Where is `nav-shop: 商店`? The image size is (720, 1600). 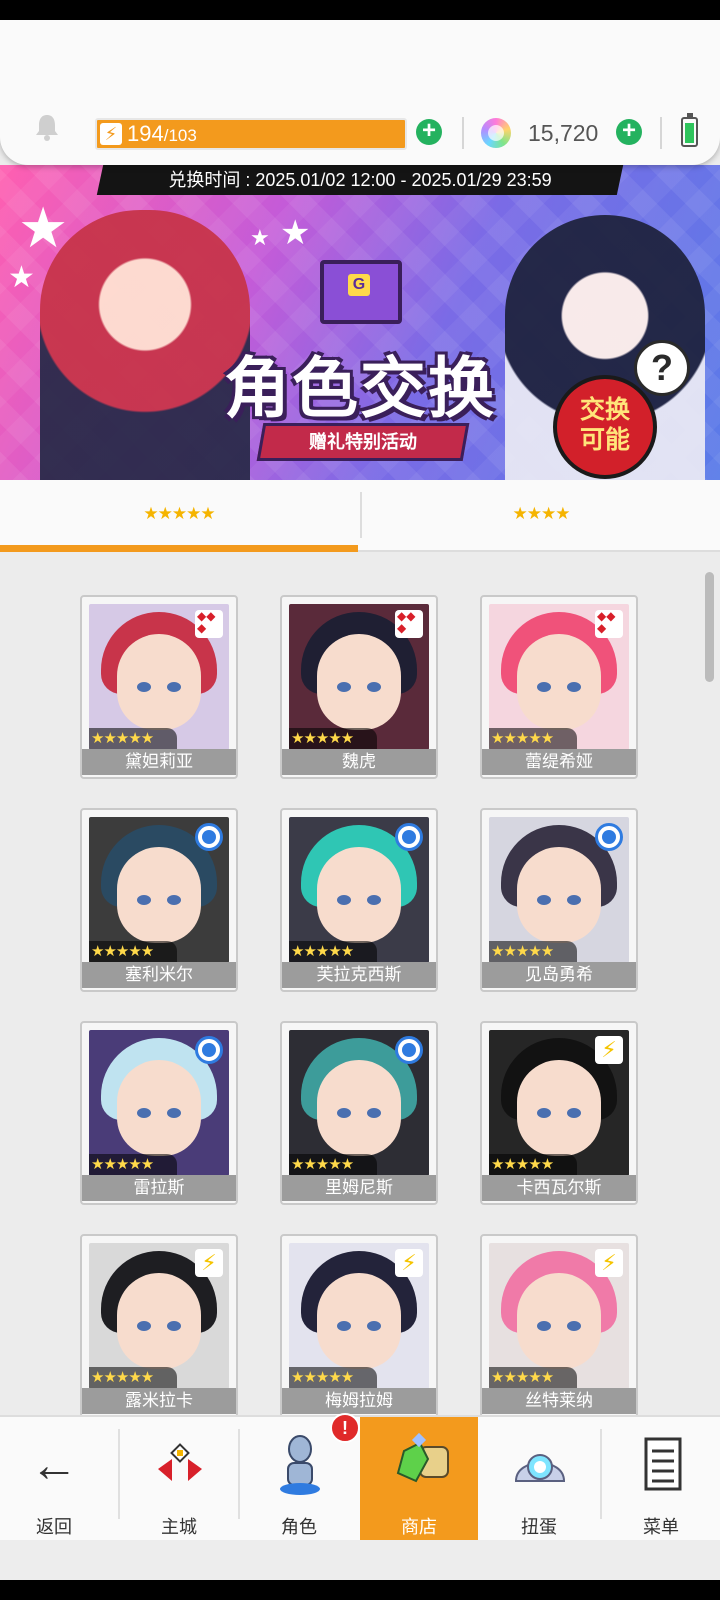
nav-shop: 商店 is located at coordinates (419, 1479).